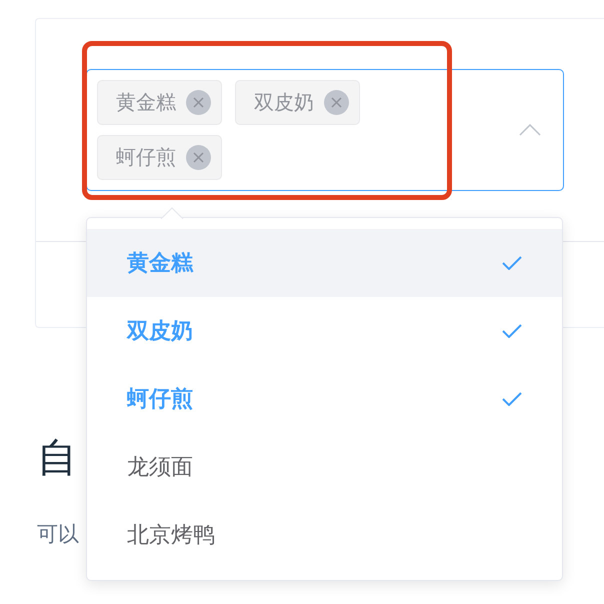 The image size is (604, 604). What do you see at coordinates (324, 263) in the screenshot?
I see `dropdown-option: 黄金糕` at bounding box center [324, 263].